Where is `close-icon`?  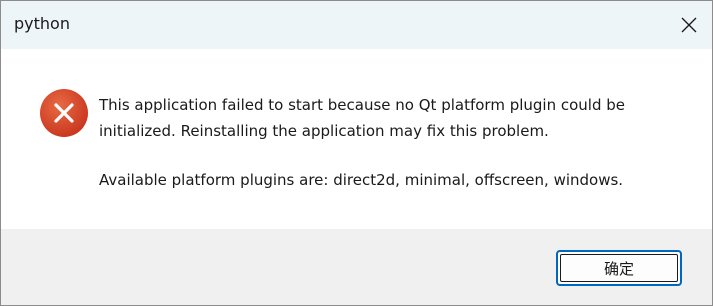 close-icon is located at coordinates (689, 25).